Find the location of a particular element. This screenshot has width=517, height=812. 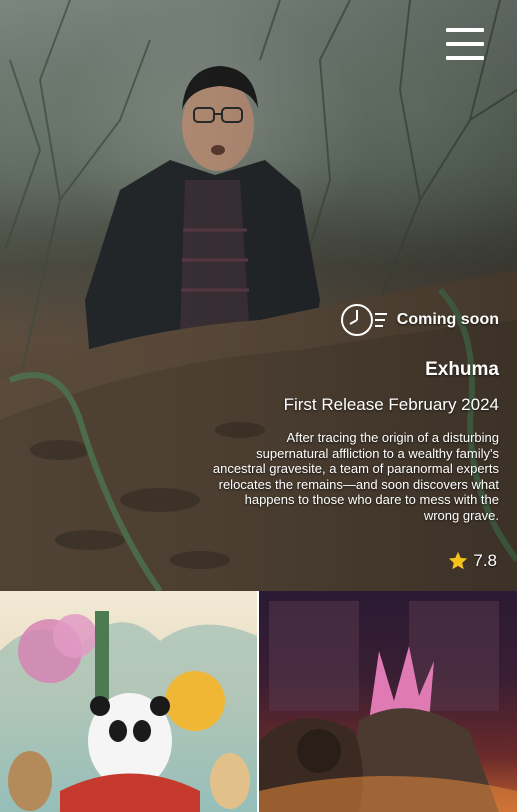

monster-poster-art is located at coordinates (388, 706).